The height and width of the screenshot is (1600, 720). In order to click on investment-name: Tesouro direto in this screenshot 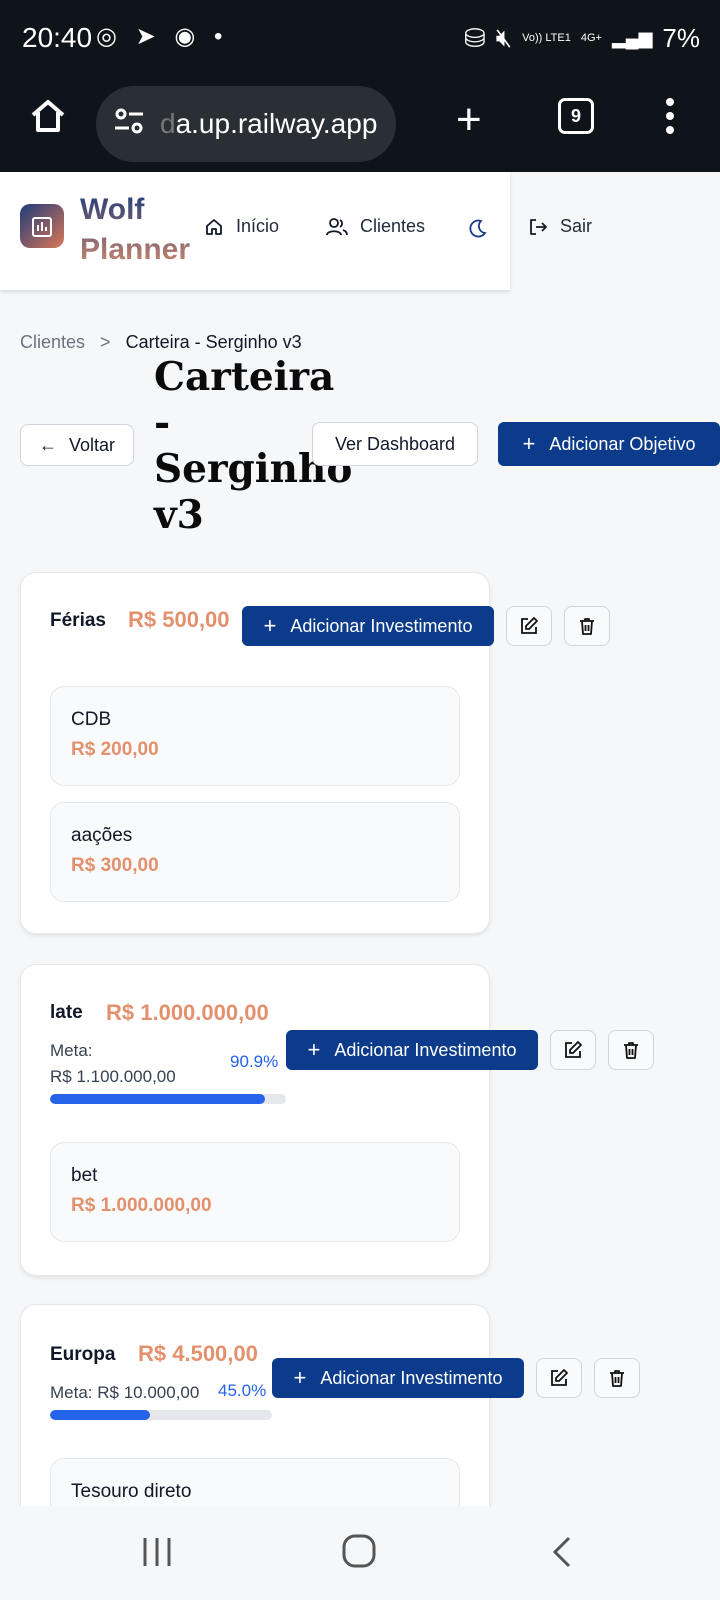, I will do `click(131, 1491)`.